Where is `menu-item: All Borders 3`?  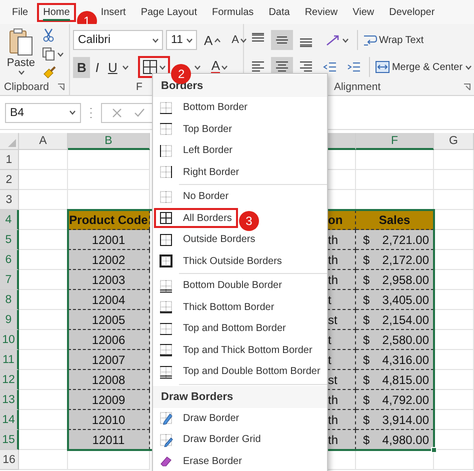 menu-item: All Borders 3 is located at coordinates (240, 218).